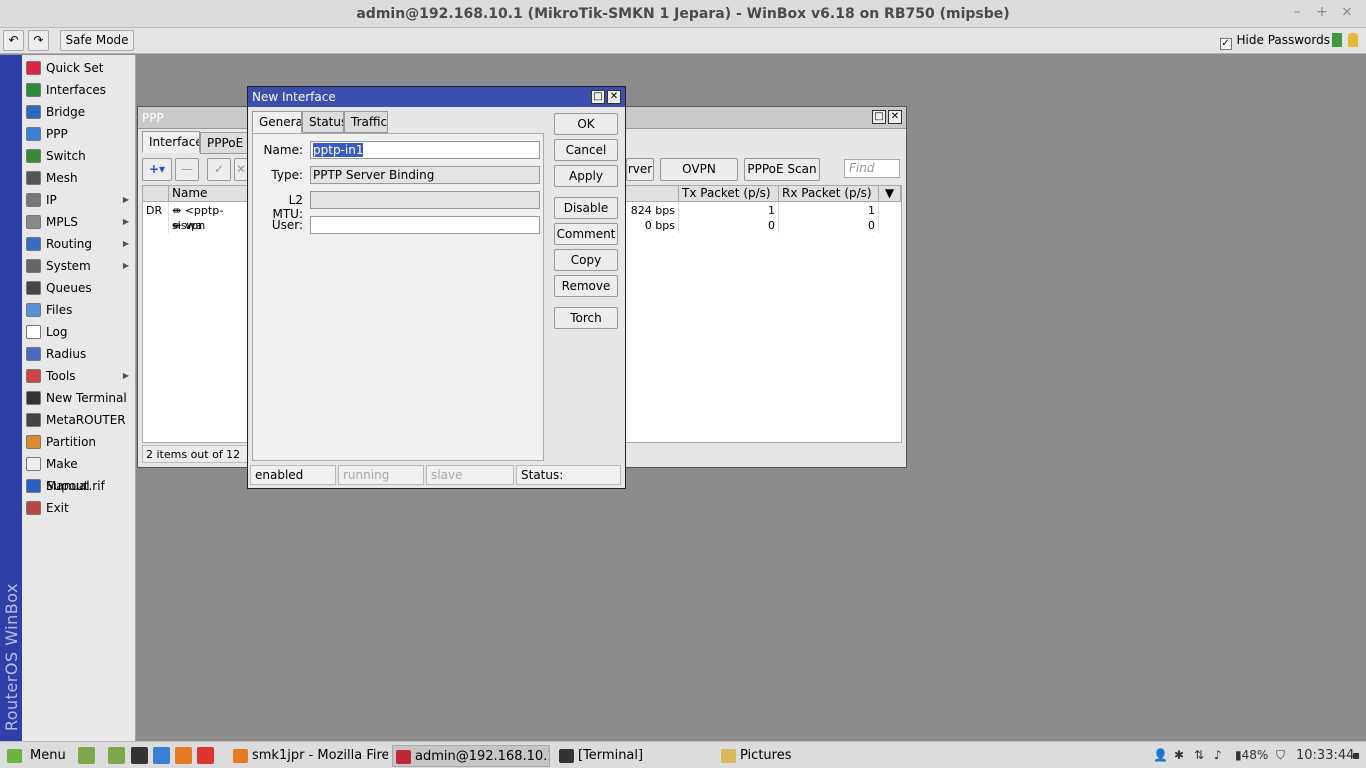 This screenshot has width=1366, height=768. I want to click on chevron-right-icon: ▶, so click(125, 199).